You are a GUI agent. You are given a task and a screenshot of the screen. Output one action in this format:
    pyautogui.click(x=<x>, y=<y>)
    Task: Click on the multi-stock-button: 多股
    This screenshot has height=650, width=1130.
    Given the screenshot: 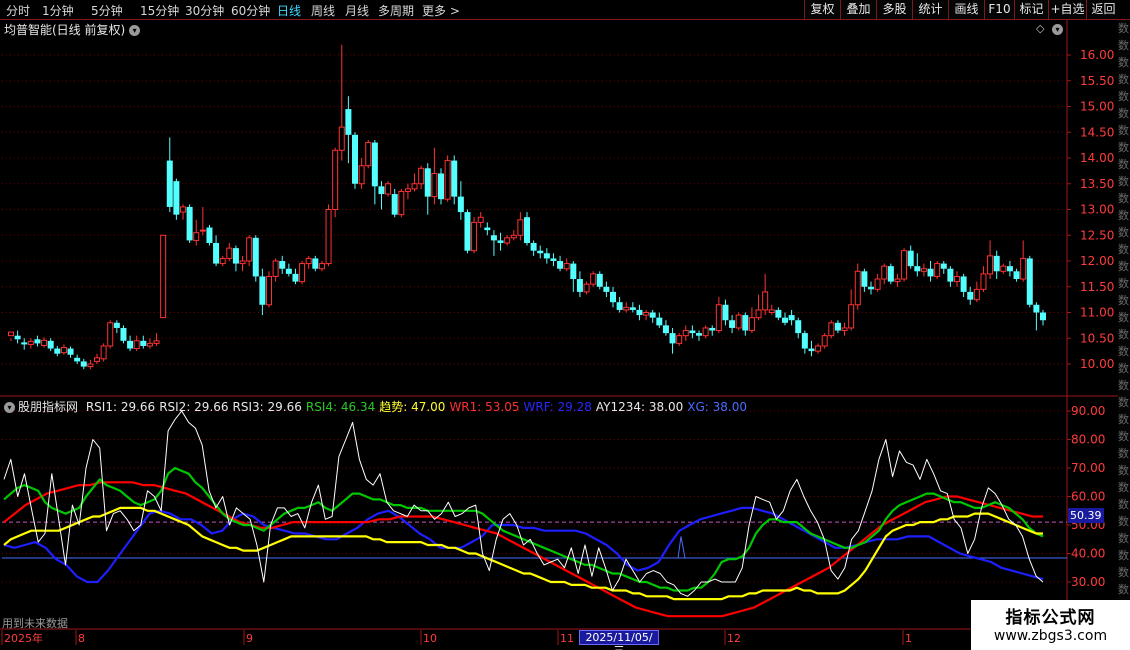 What is the action you would take?
    pyautogui.click(x=894, y=9)
    